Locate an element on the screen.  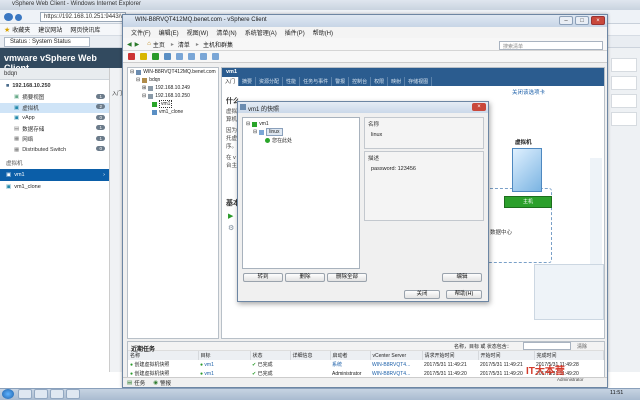
power-on-icon: ▶ is located at coordinates (230, 216).